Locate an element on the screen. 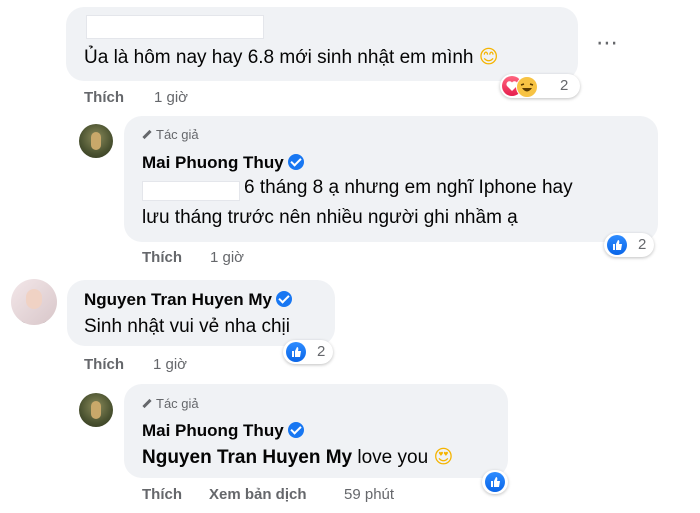  comment-text-2: Sinh nhật vui vẻ nha chịi is located at coordinates (187, 326).